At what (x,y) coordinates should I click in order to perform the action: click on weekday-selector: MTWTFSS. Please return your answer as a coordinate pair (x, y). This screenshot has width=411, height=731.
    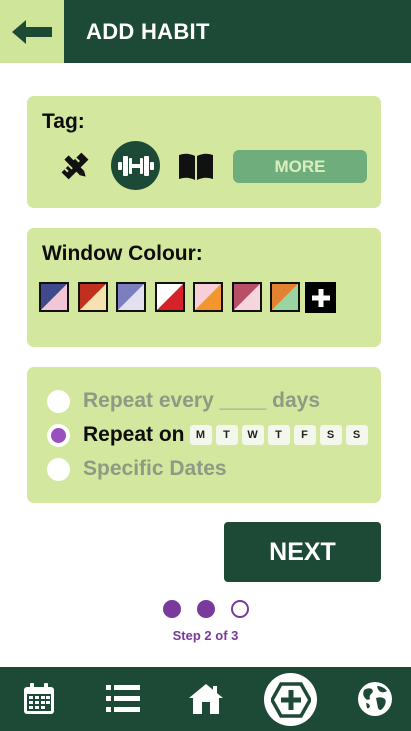
    Looking at the image, I should click on (280, 435).